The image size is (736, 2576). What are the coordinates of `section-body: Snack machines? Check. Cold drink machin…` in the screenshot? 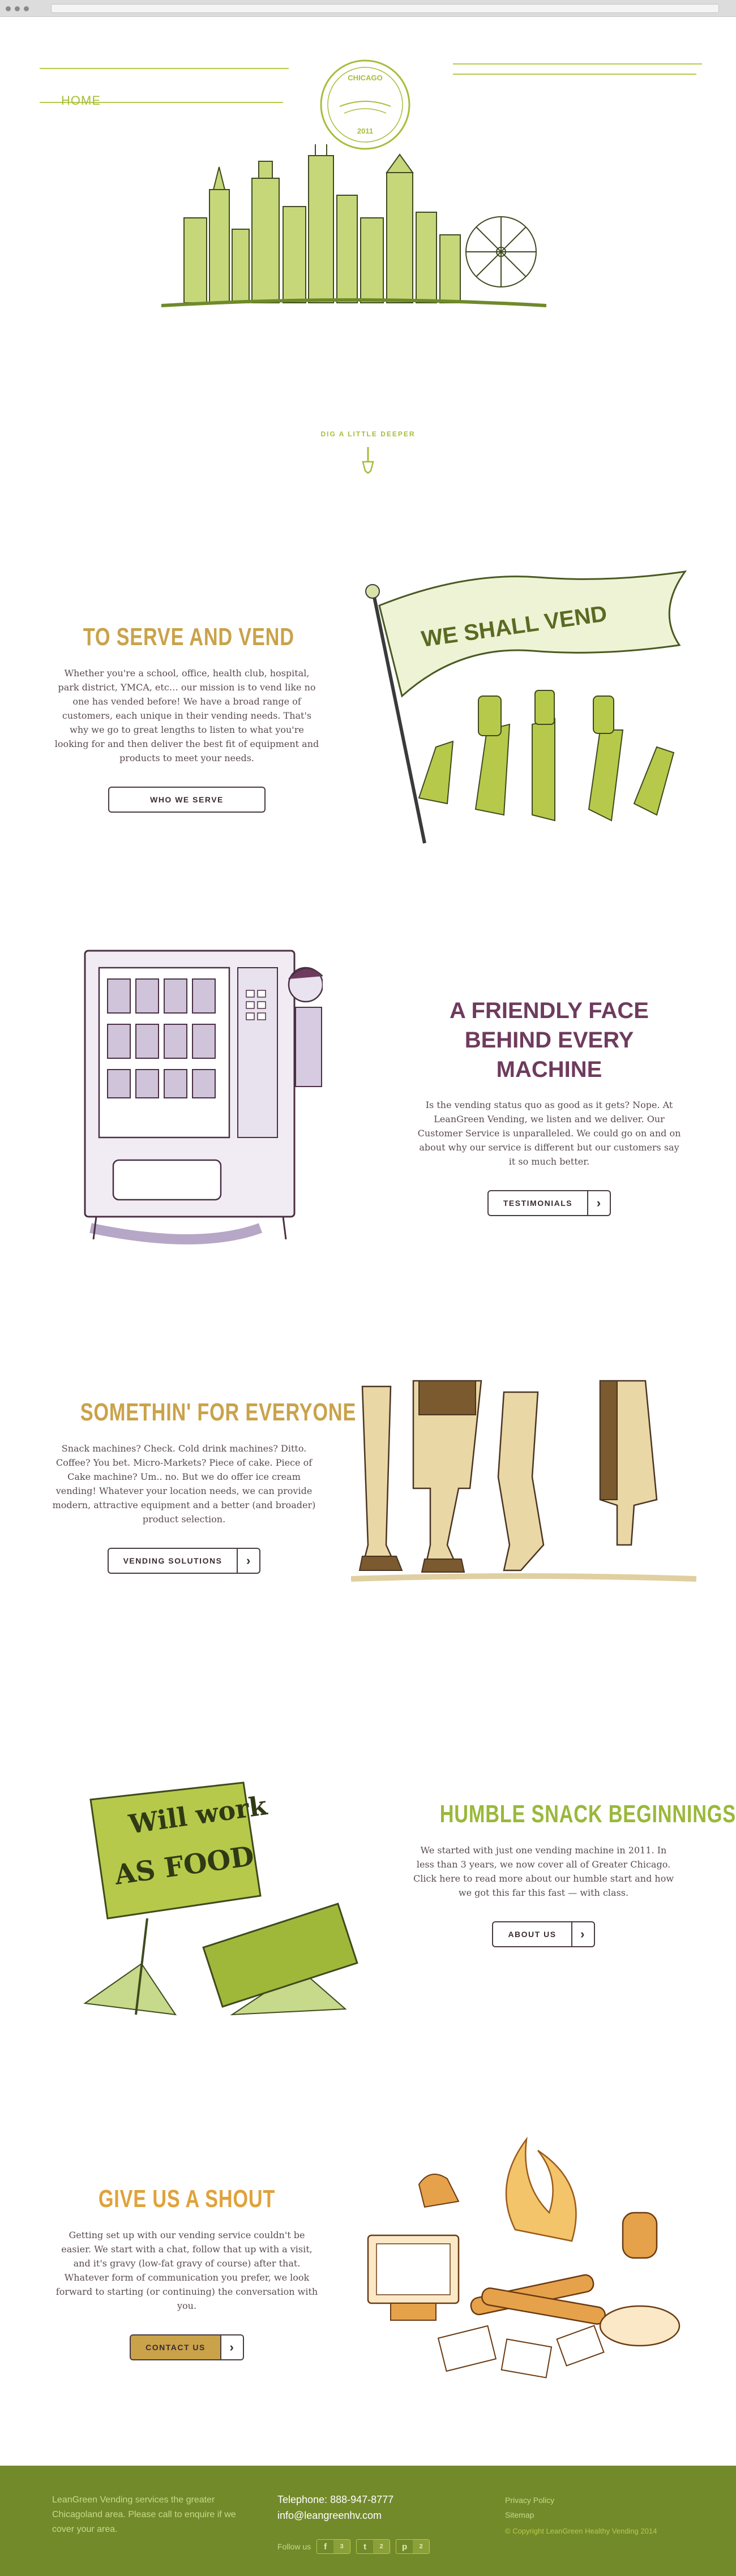 It's located at (184, 1483).